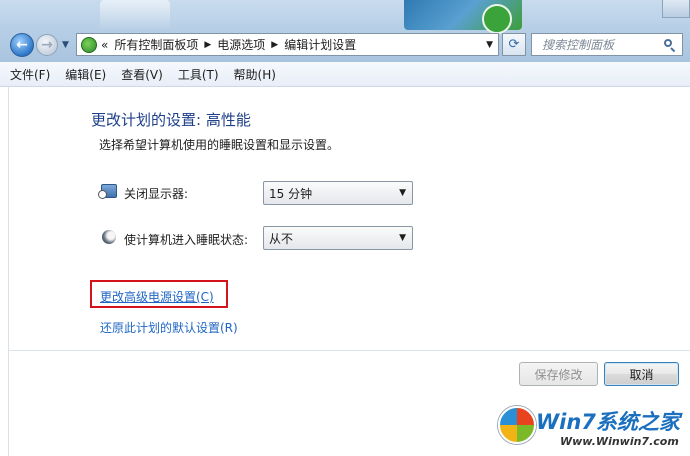 The image size is (690, 456). I want to click on sleep-label: 使计算机进入睡眠状态:, so click(186, 240).